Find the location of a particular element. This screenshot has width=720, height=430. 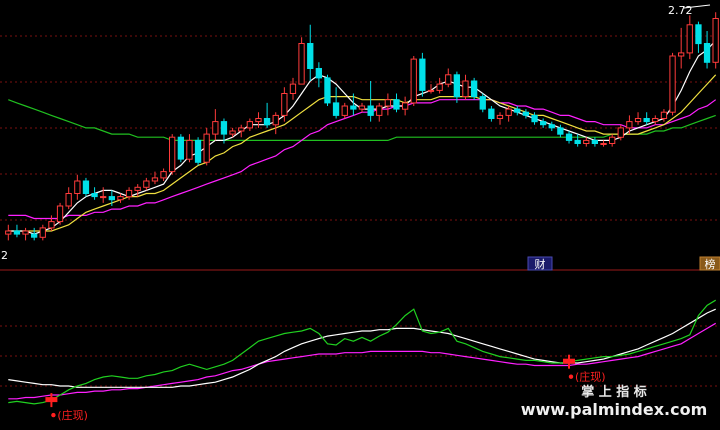

low-price-label: 2 is located at coordinates (4, 255).